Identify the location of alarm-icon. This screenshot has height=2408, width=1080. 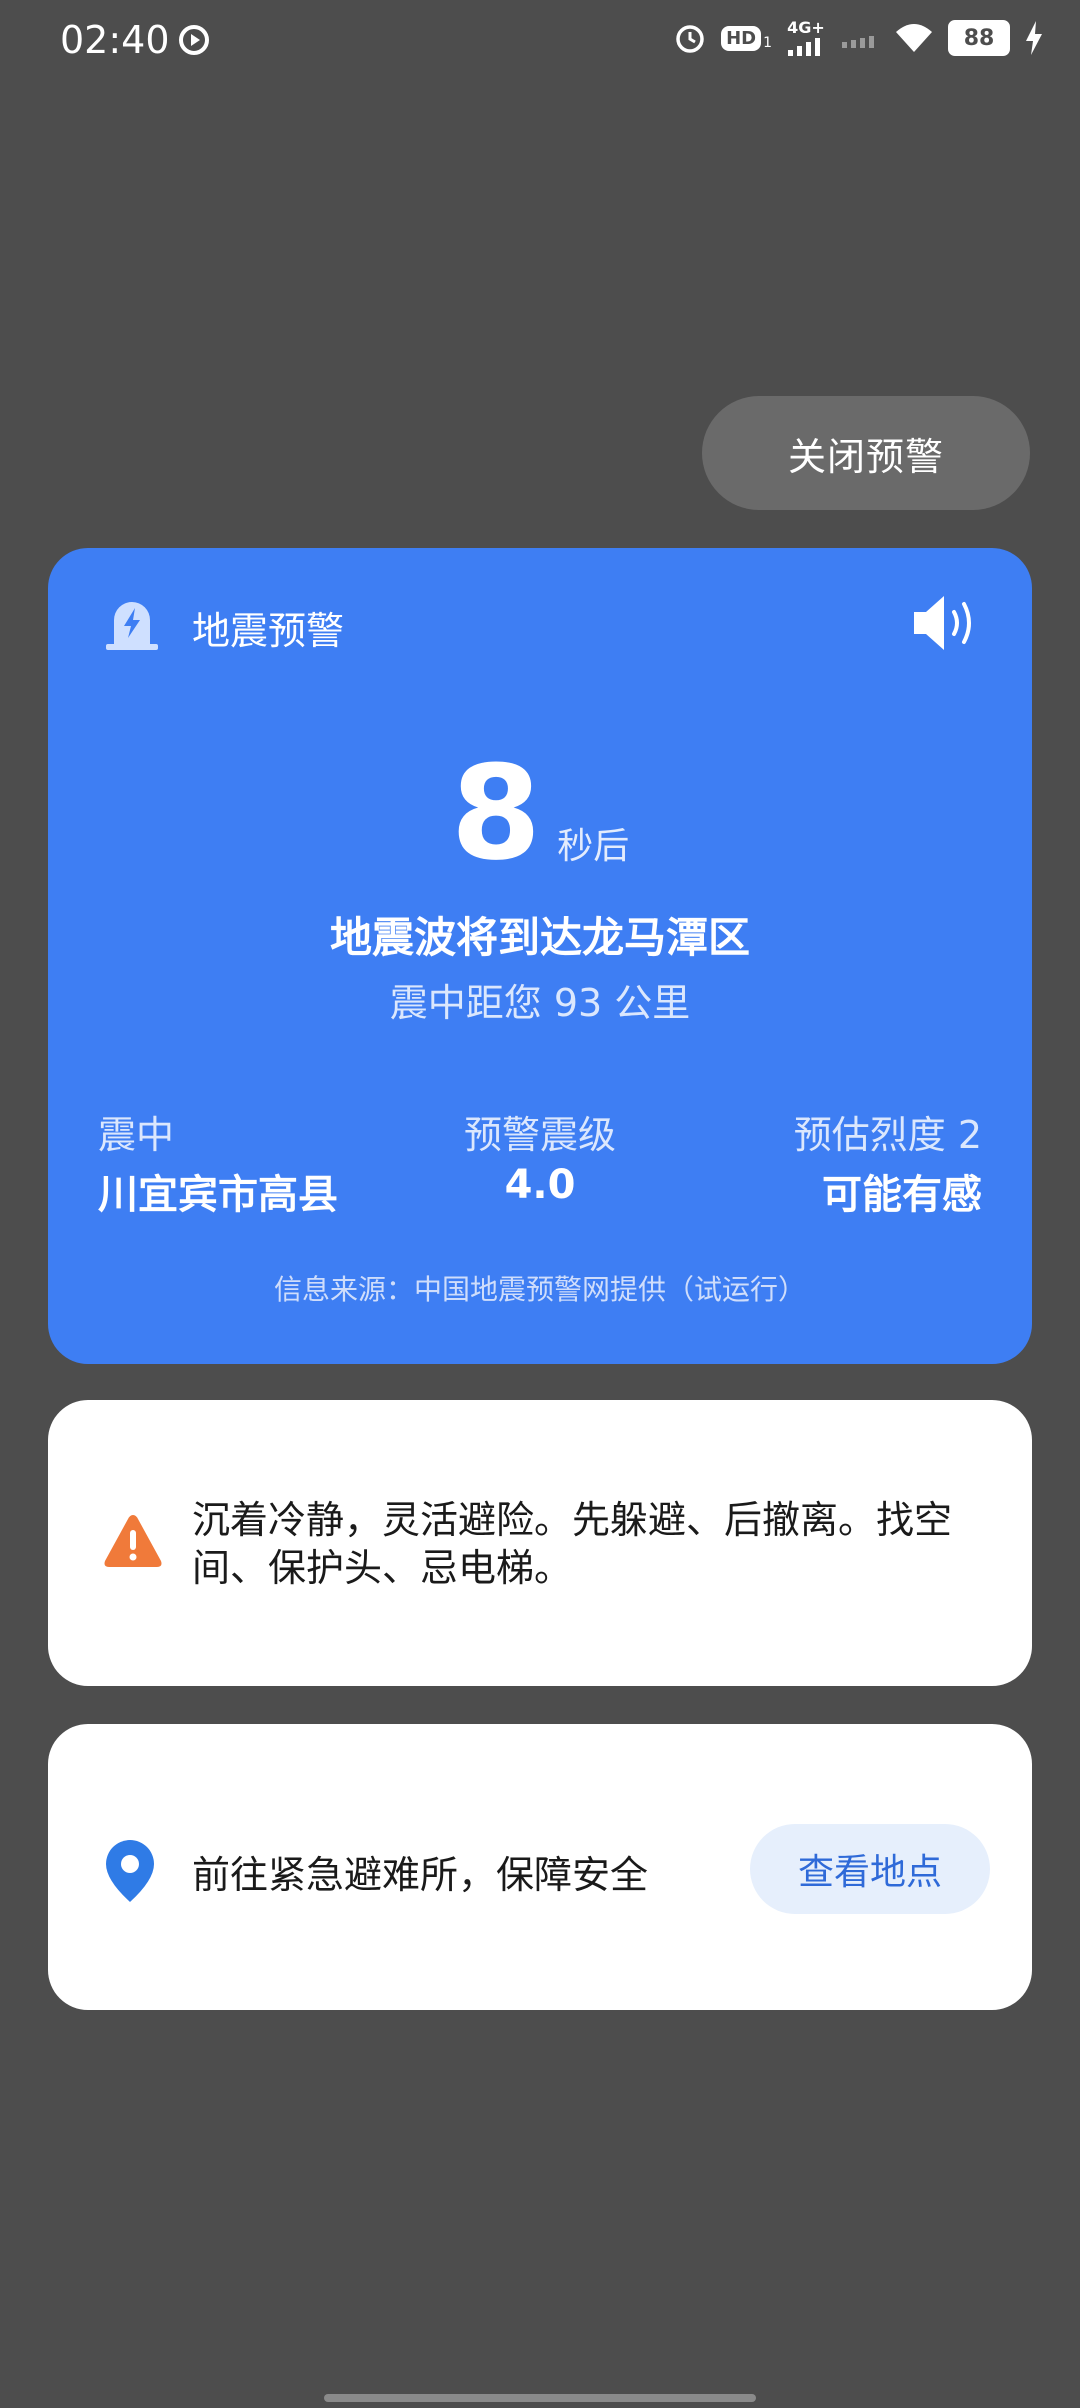
(690, 39).